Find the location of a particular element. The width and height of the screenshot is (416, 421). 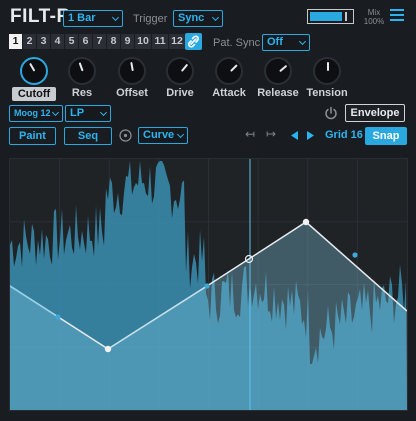

cutoff-knob is located at coordinates (34, 71).